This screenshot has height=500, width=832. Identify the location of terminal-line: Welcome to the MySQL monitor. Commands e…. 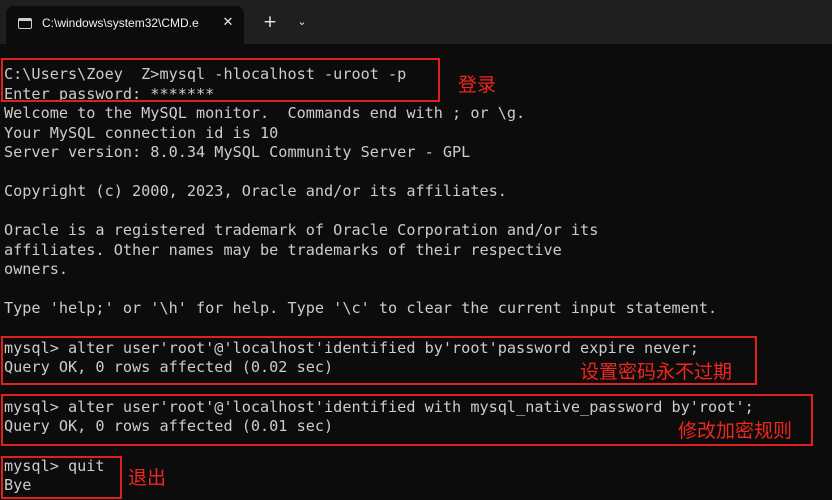
(265, 113).